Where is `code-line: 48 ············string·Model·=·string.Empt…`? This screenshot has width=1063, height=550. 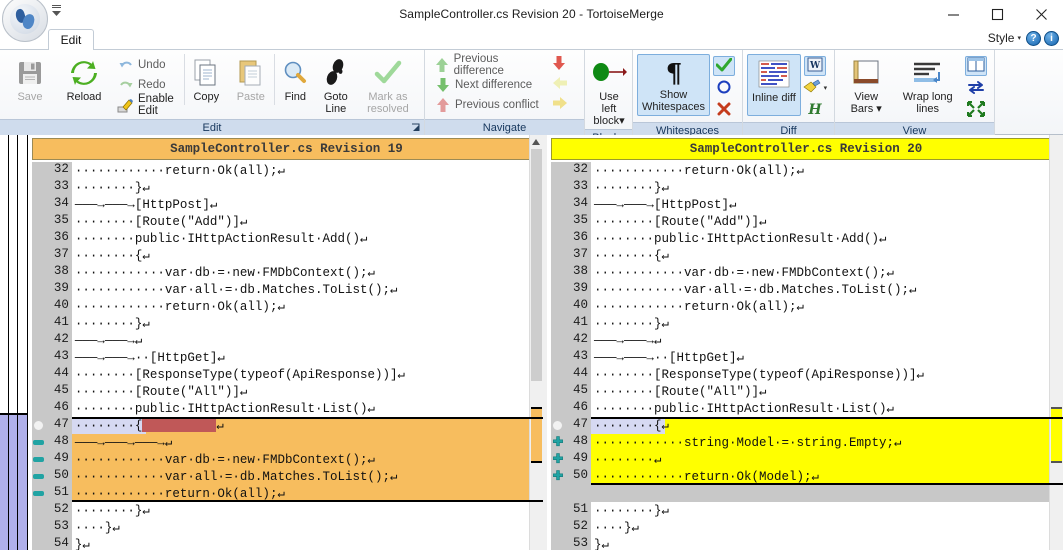 code-line: 48 ············string·Model·=·string.Empt… is located at coordinates (806, 442).